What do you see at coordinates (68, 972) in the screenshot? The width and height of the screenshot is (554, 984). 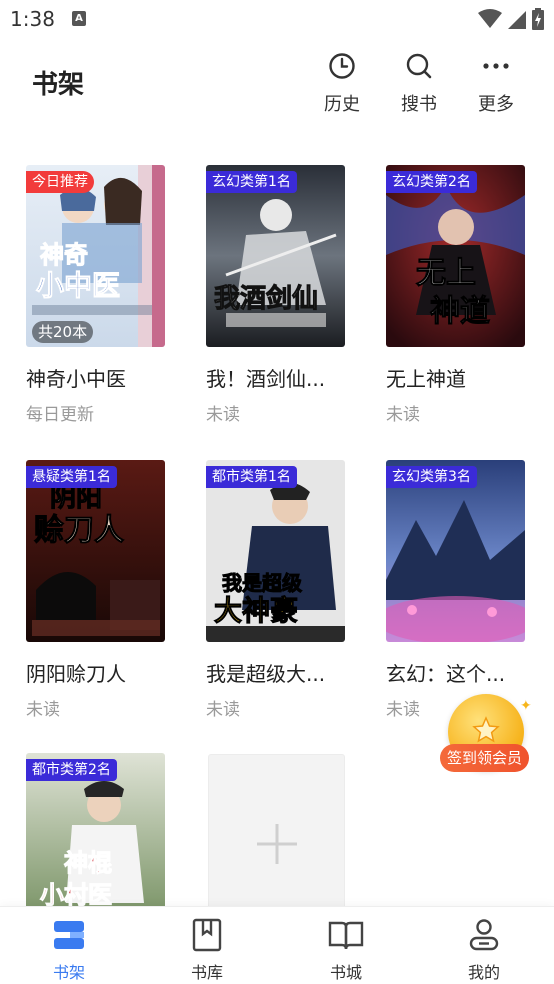 I see `tab-label: 书架` at bounding box center [68, 972].